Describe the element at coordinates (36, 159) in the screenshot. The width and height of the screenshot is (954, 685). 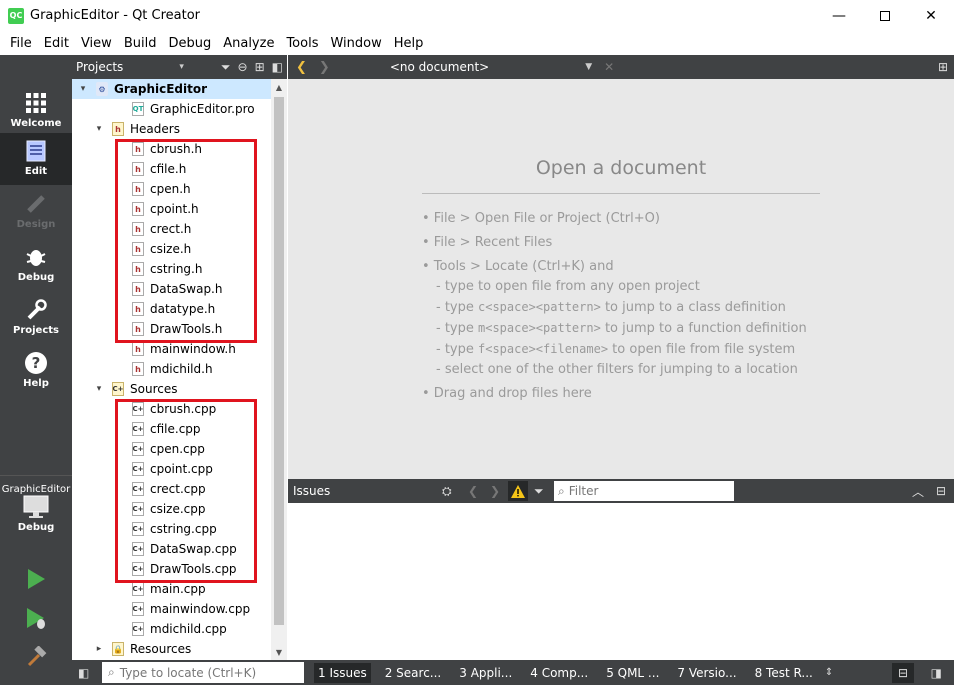
I see `mode-edit: Edit` at that location.